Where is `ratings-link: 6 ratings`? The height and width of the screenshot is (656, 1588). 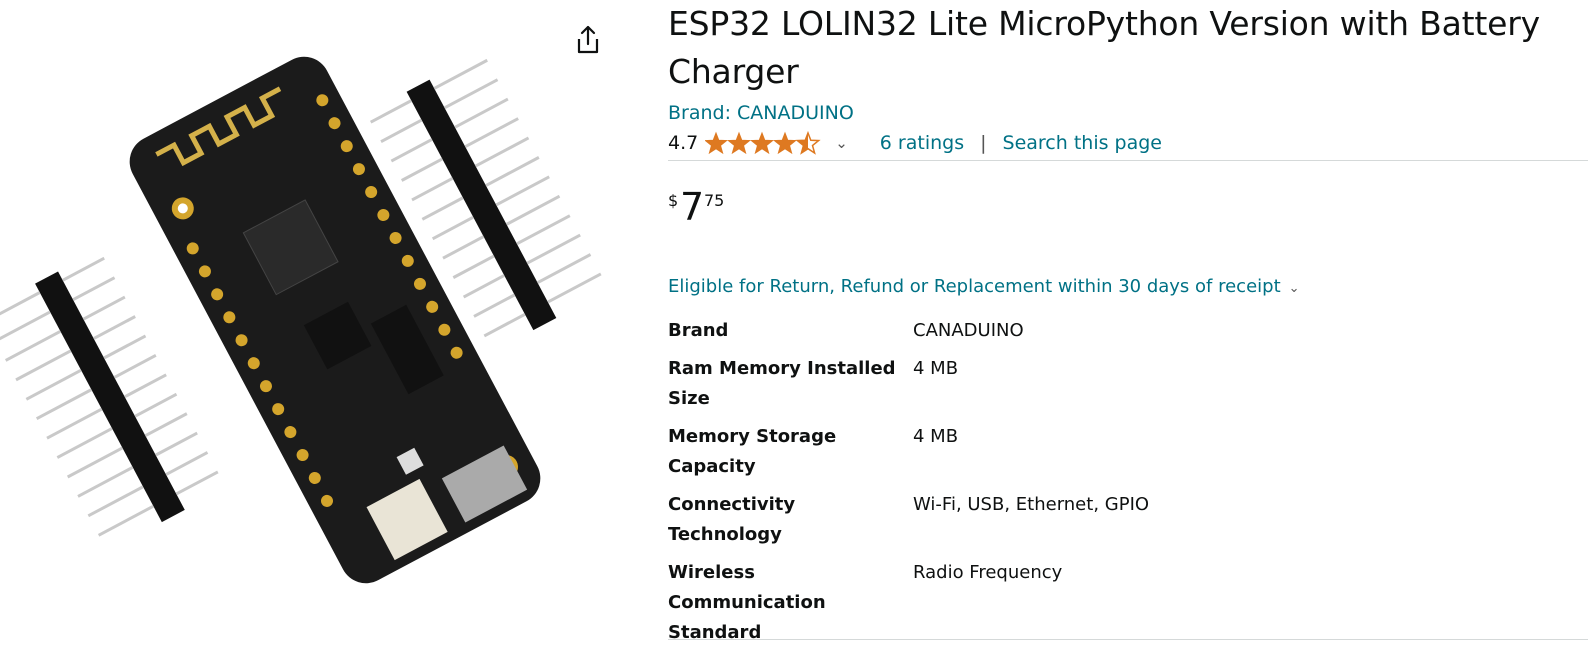
ratings-link: 6 ratings is located at coordinates (922, 143).